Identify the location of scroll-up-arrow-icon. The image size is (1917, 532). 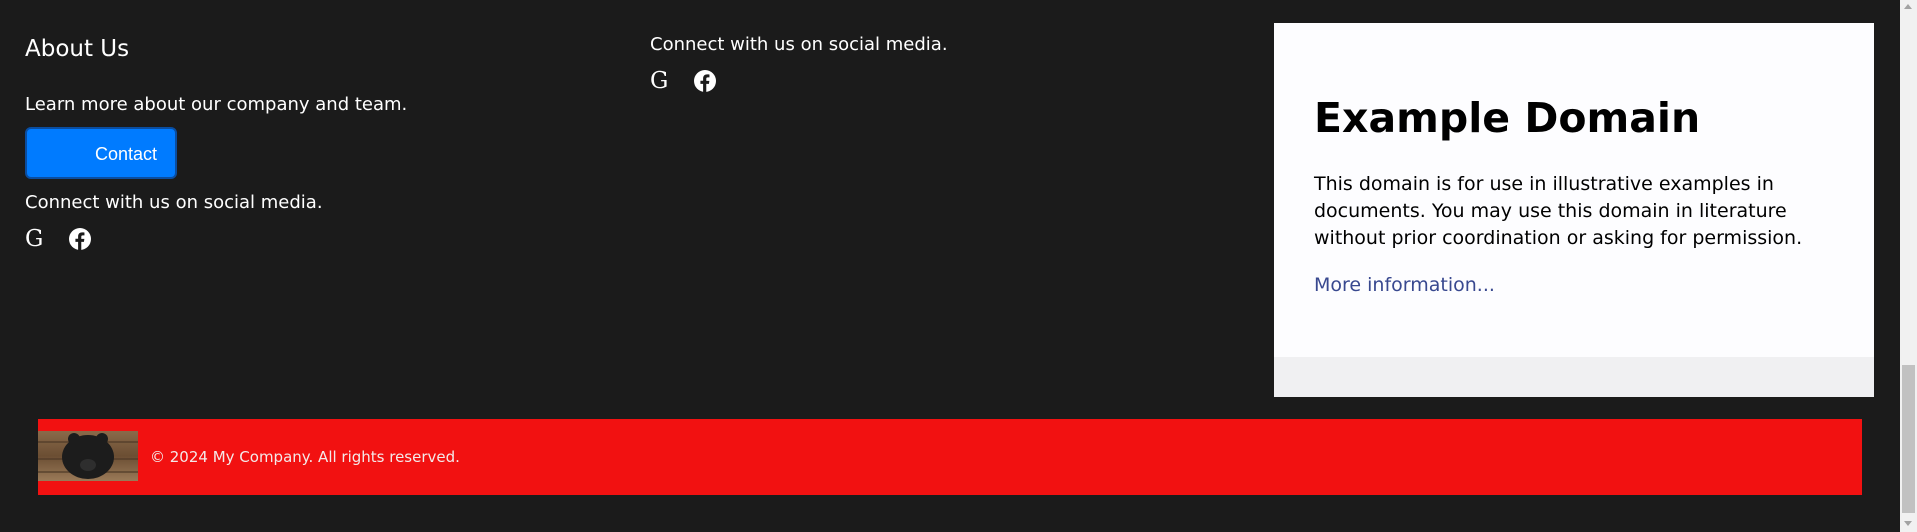
(1908, 6).